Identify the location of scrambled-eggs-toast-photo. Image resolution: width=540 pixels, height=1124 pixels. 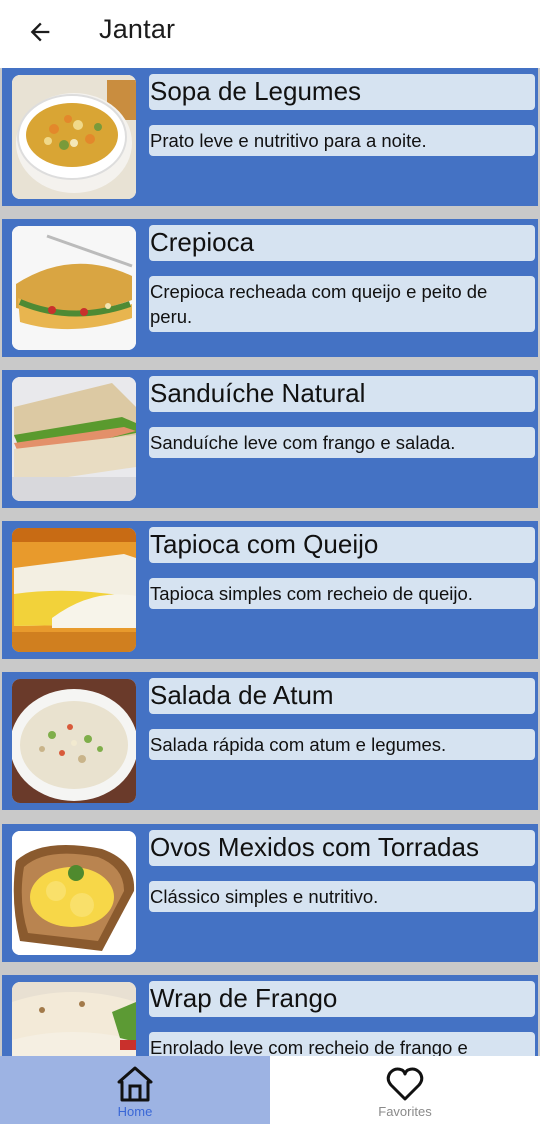
(74, 893).